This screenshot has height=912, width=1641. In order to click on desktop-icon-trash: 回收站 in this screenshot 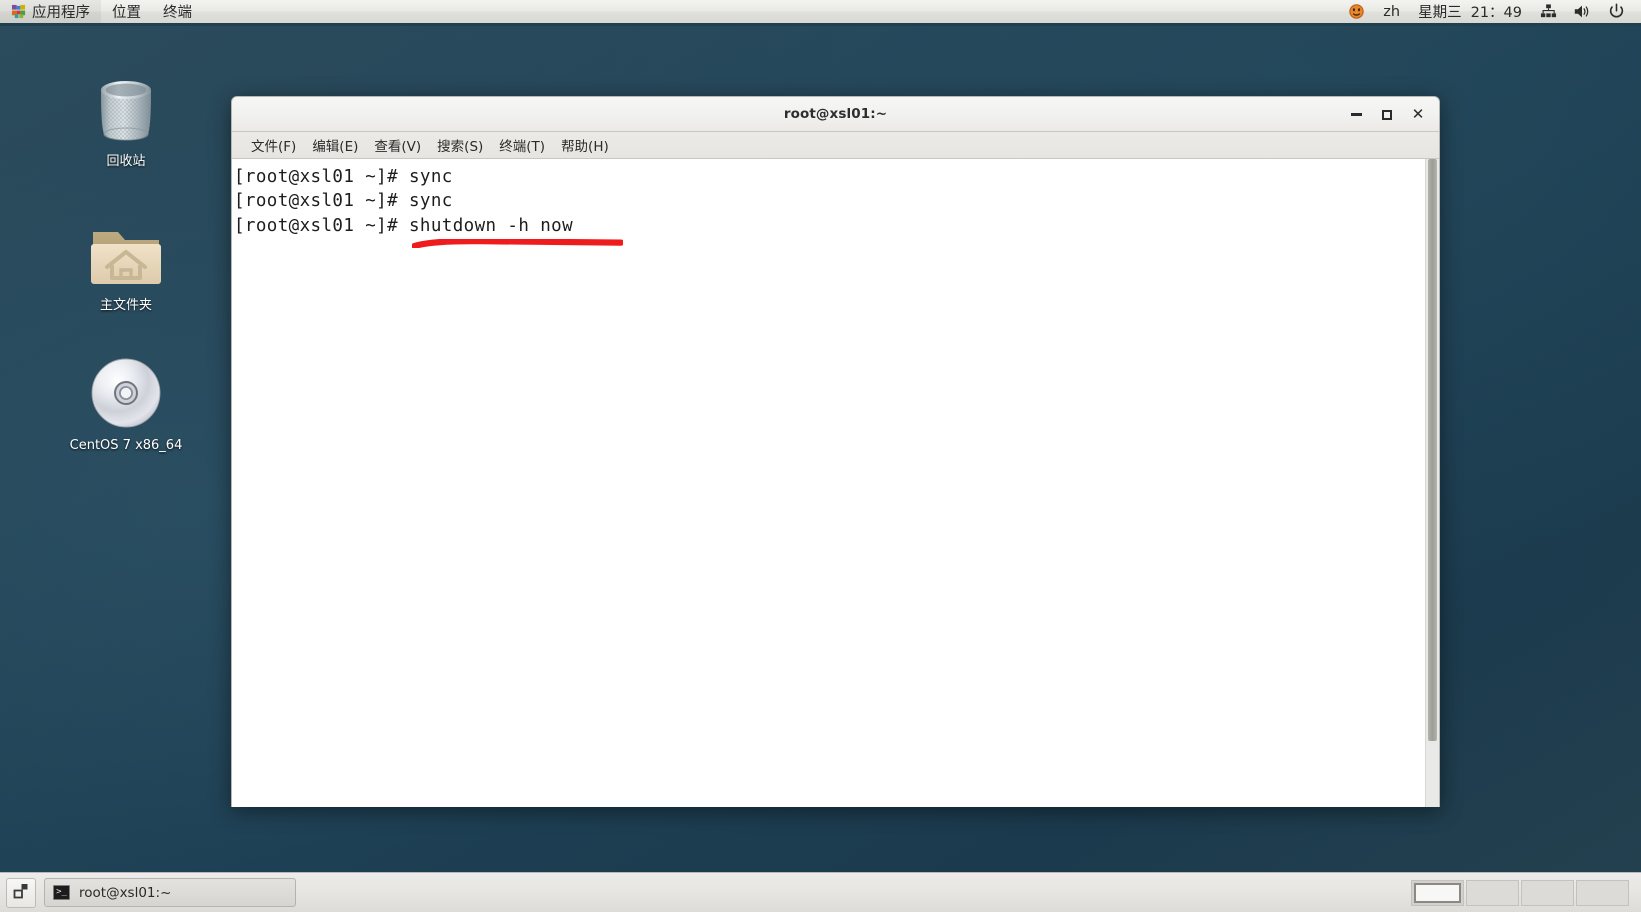, I will do `click(126, 121)`.